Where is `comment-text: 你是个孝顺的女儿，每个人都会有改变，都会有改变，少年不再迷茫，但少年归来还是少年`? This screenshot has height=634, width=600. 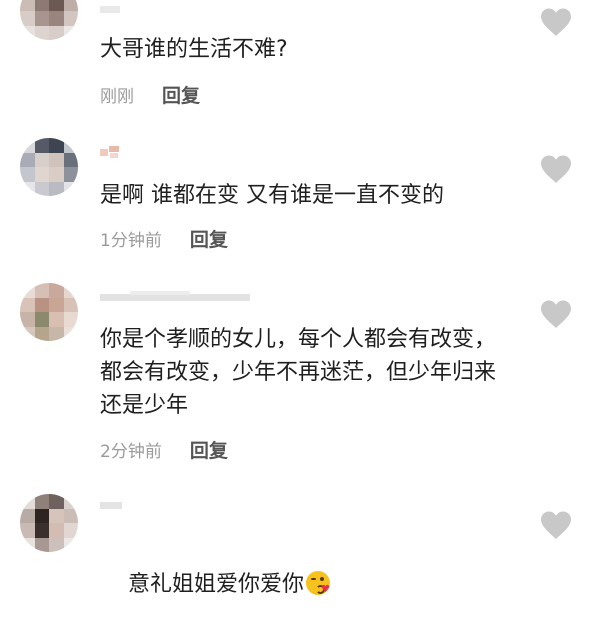
comment-text: 你是个孝顺的女儿，每个人都会有改变，都会有改变，少年不再迷茫，但少年归来还是少年 is located at coordinates (298, 372).